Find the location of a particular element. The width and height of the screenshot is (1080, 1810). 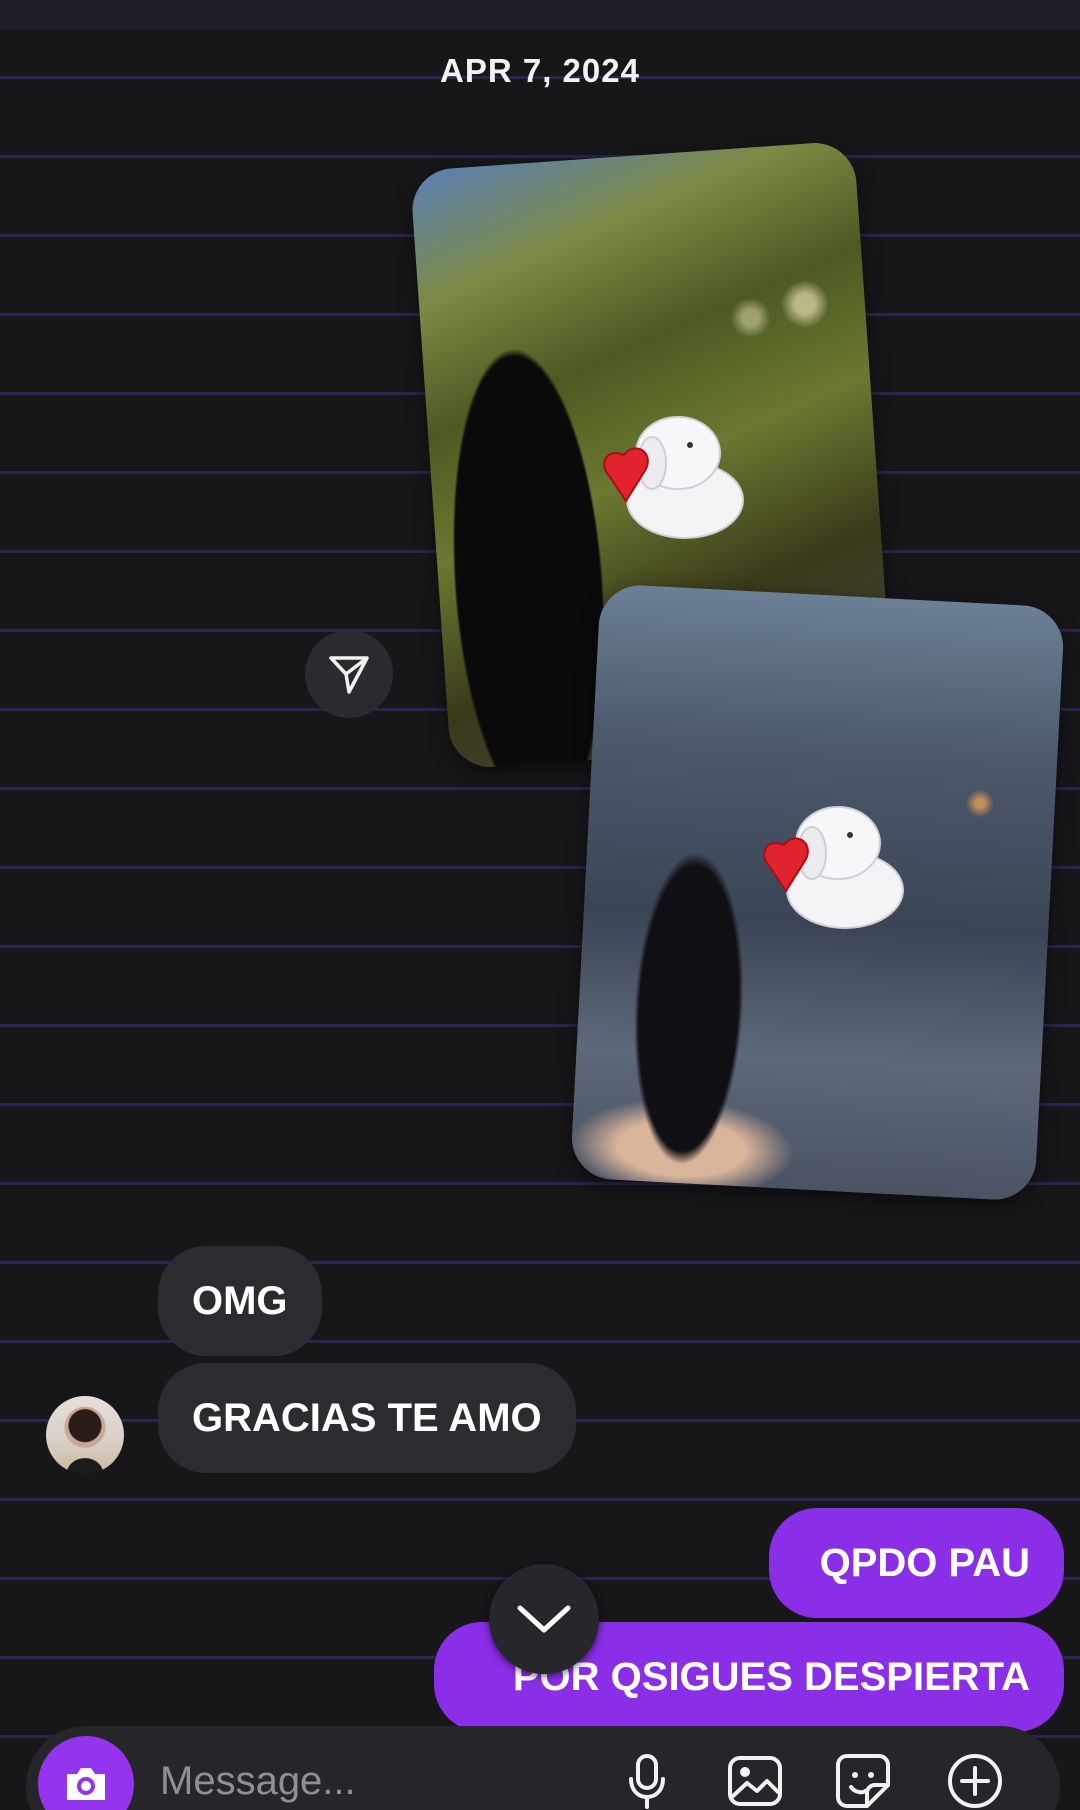

message-composer is located at coordinates (543, 1768).